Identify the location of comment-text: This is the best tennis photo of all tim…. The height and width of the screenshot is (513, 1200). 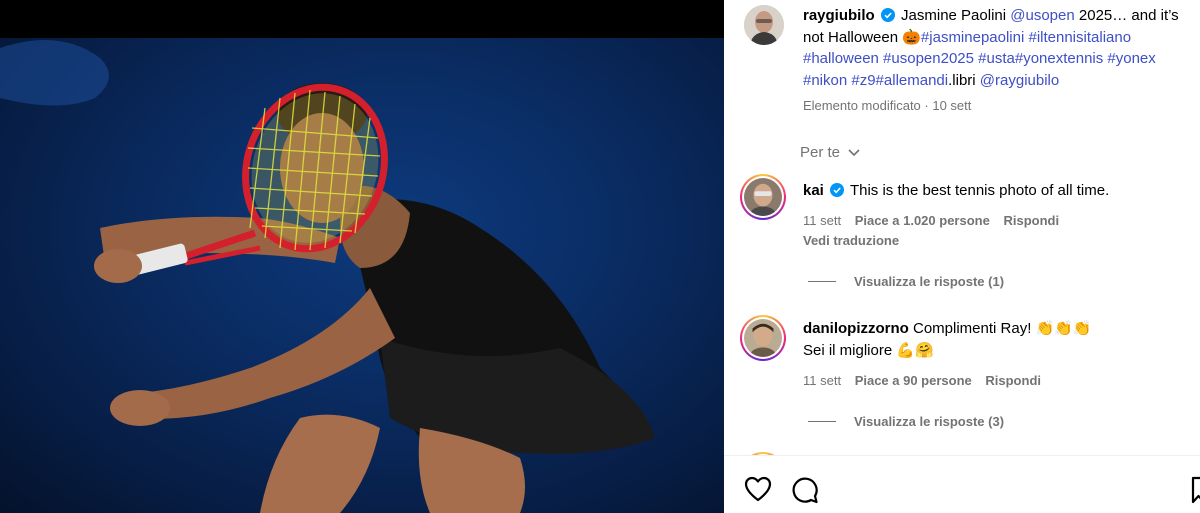
(979, 190).